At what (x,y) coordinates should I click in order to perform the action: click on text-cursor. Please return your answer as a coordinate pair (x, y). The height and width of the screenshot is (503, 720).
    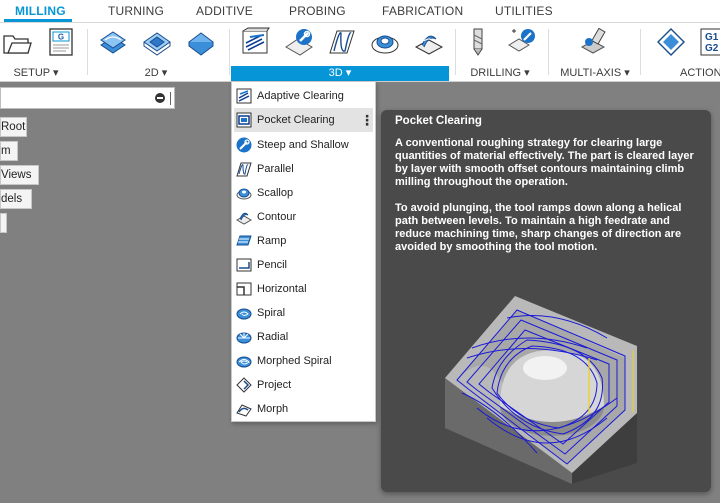
    Looking at the image, I should click on (170, 98).